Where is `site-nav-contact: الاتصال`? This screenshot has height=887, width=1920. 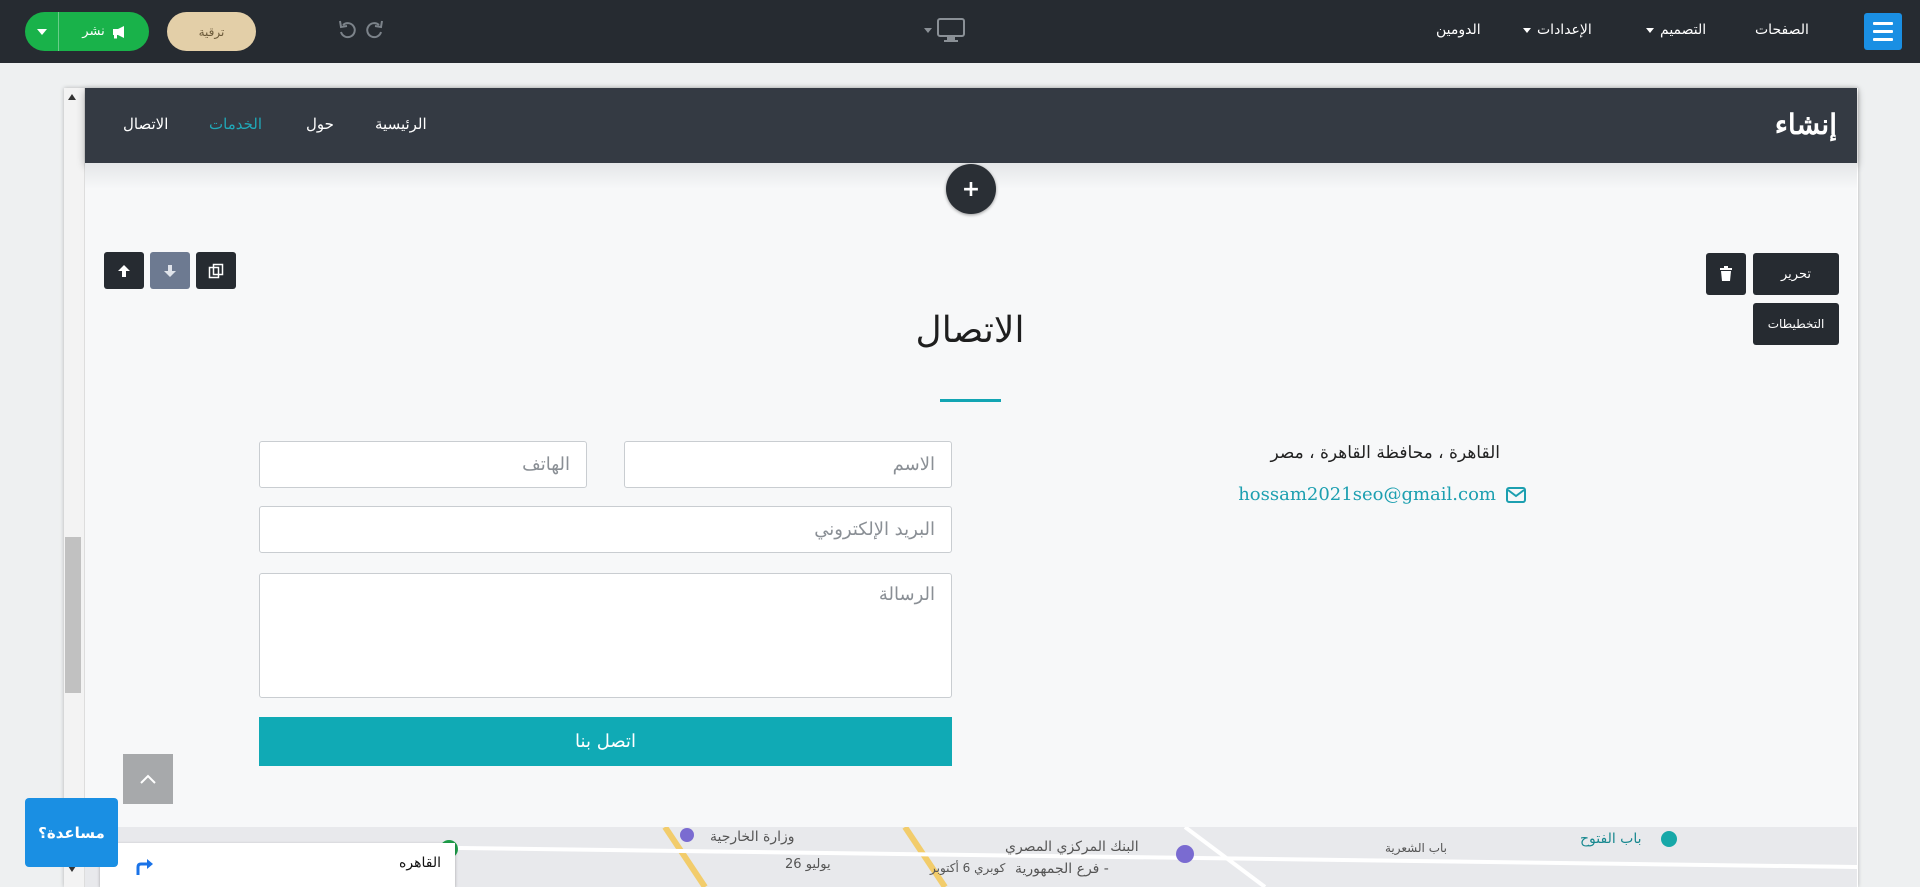 site-nav-contact: الاتصال is located at coordinates (145, 124).